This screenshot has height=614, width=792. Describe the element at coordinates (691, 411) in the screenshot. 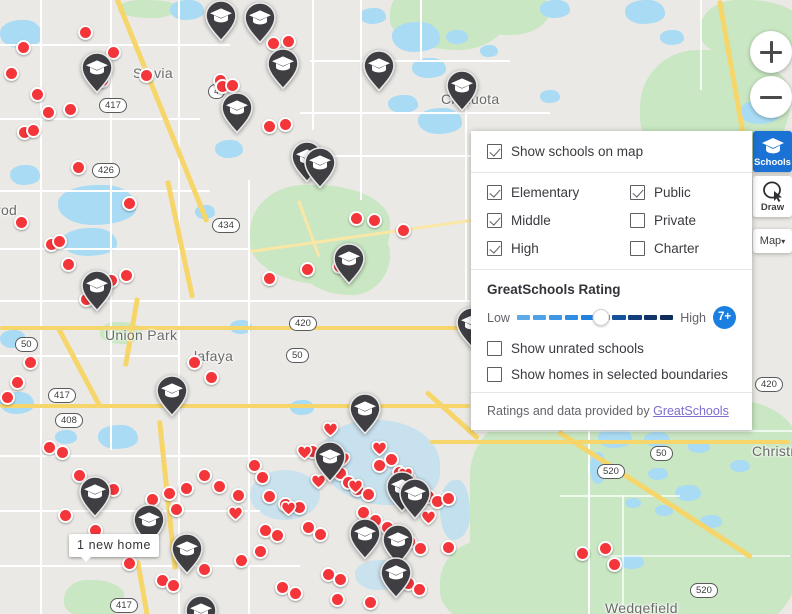

I see `greatschools-link: GreatSchools` at that location.